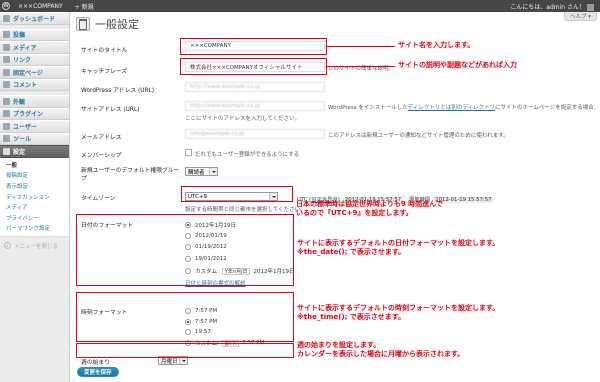  What do you see at coordinates (130, 175) in the screenshot?
I see `default-role-label: 新規ユーザーのデフォルト権限グループ` at bounding box center [130, 175].